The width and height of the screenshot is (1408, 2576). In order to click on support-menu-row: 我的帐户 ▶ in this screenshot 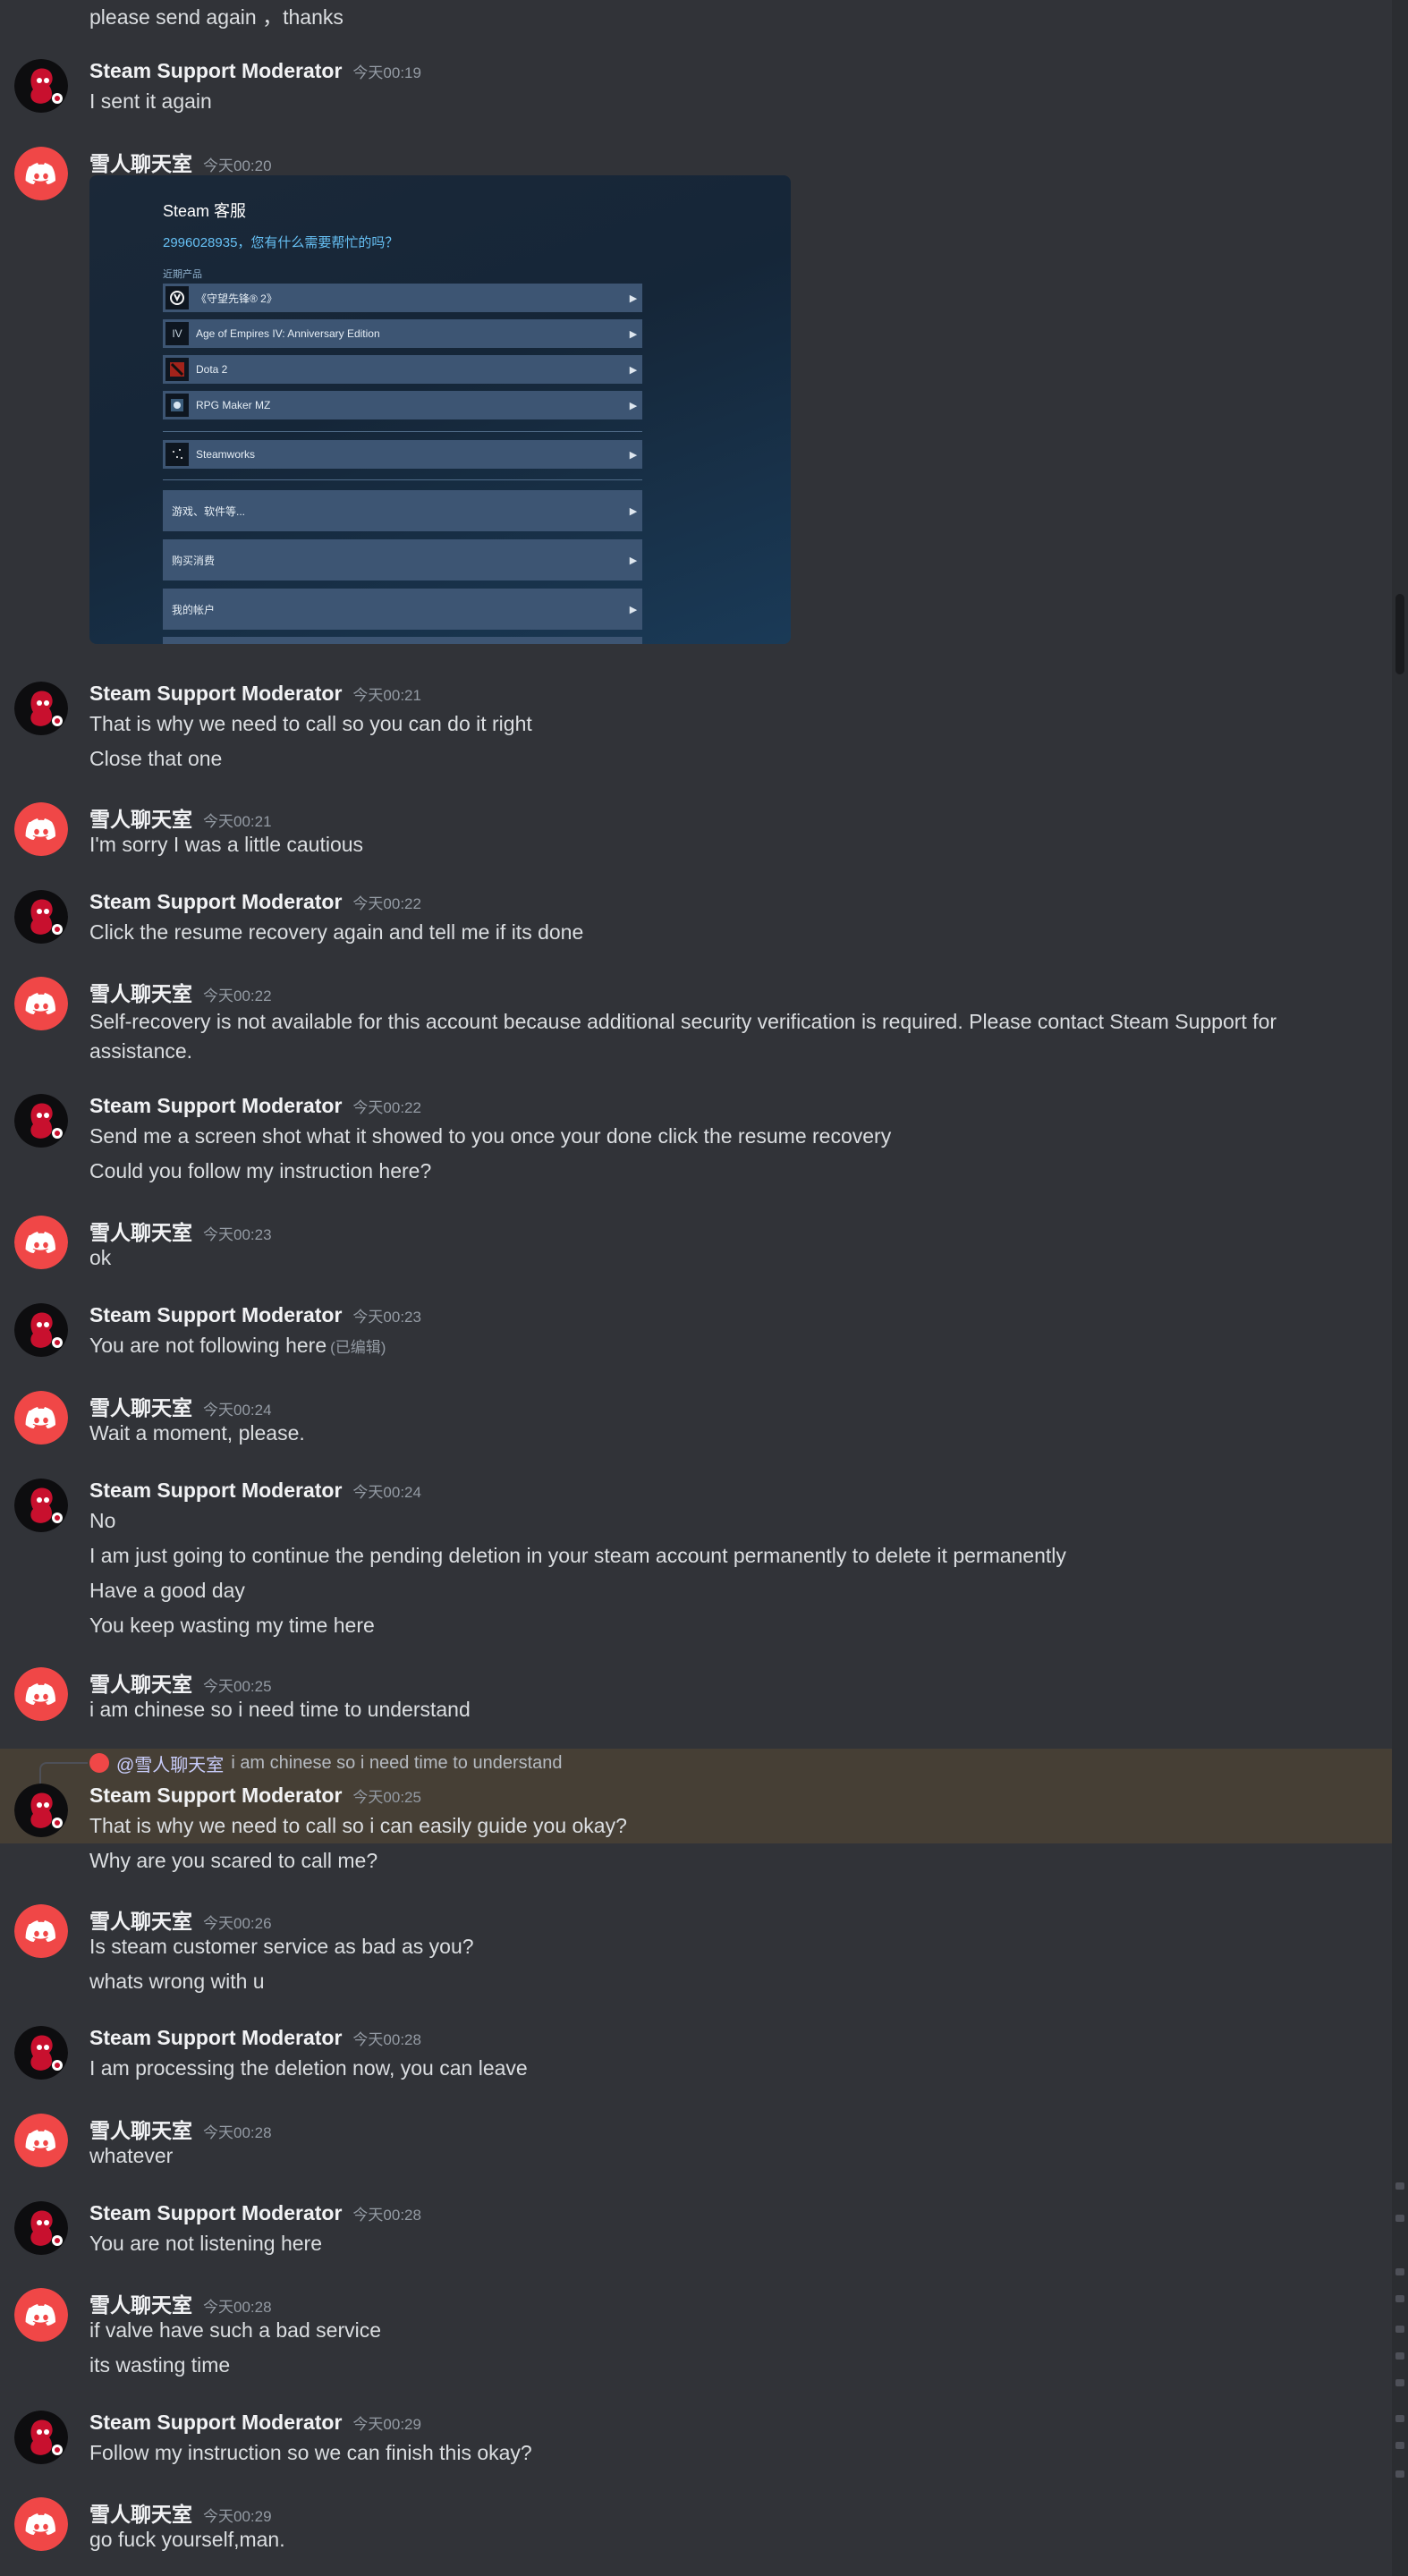, I will do `click(402, 609)`.